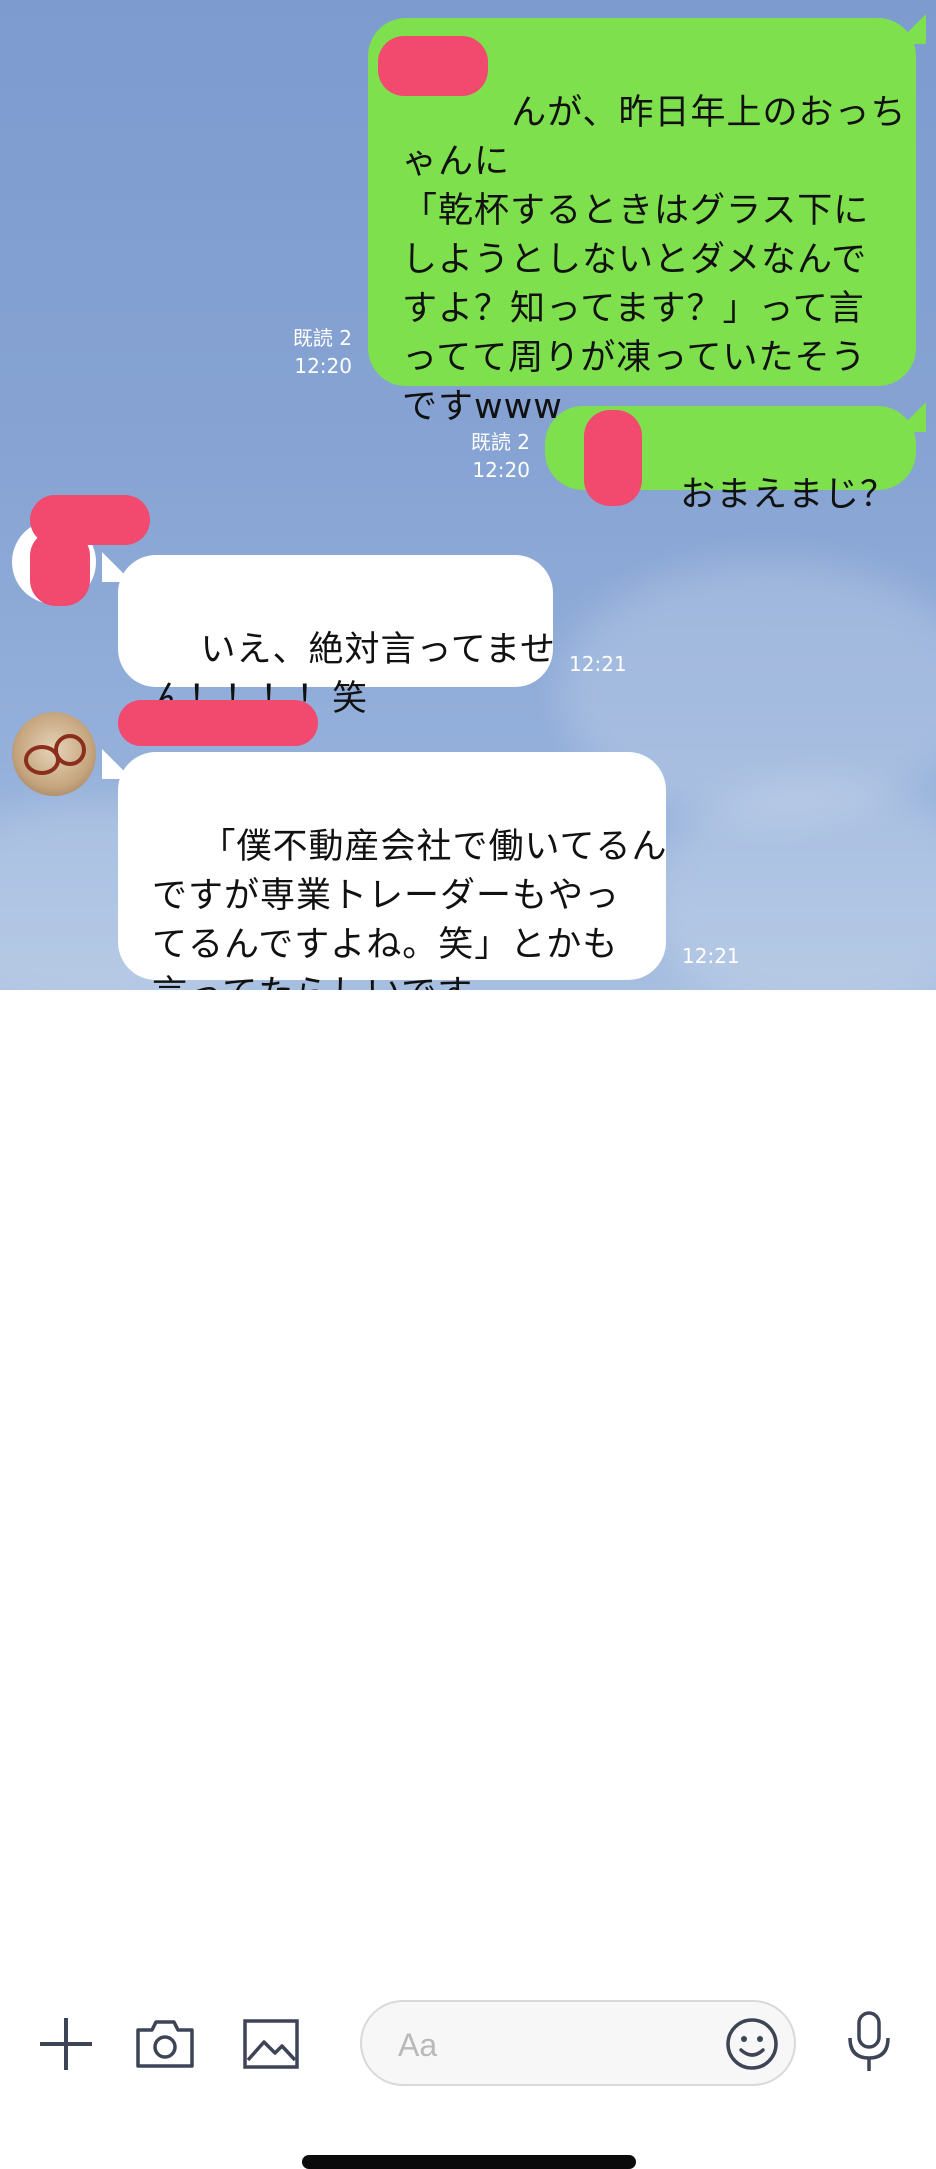 This screenshot has width=936, height=2169. What do you see at coordinates (869, 2042) in the screenshot?
I see `microphone-icon` at bounding box center [869, 2042].